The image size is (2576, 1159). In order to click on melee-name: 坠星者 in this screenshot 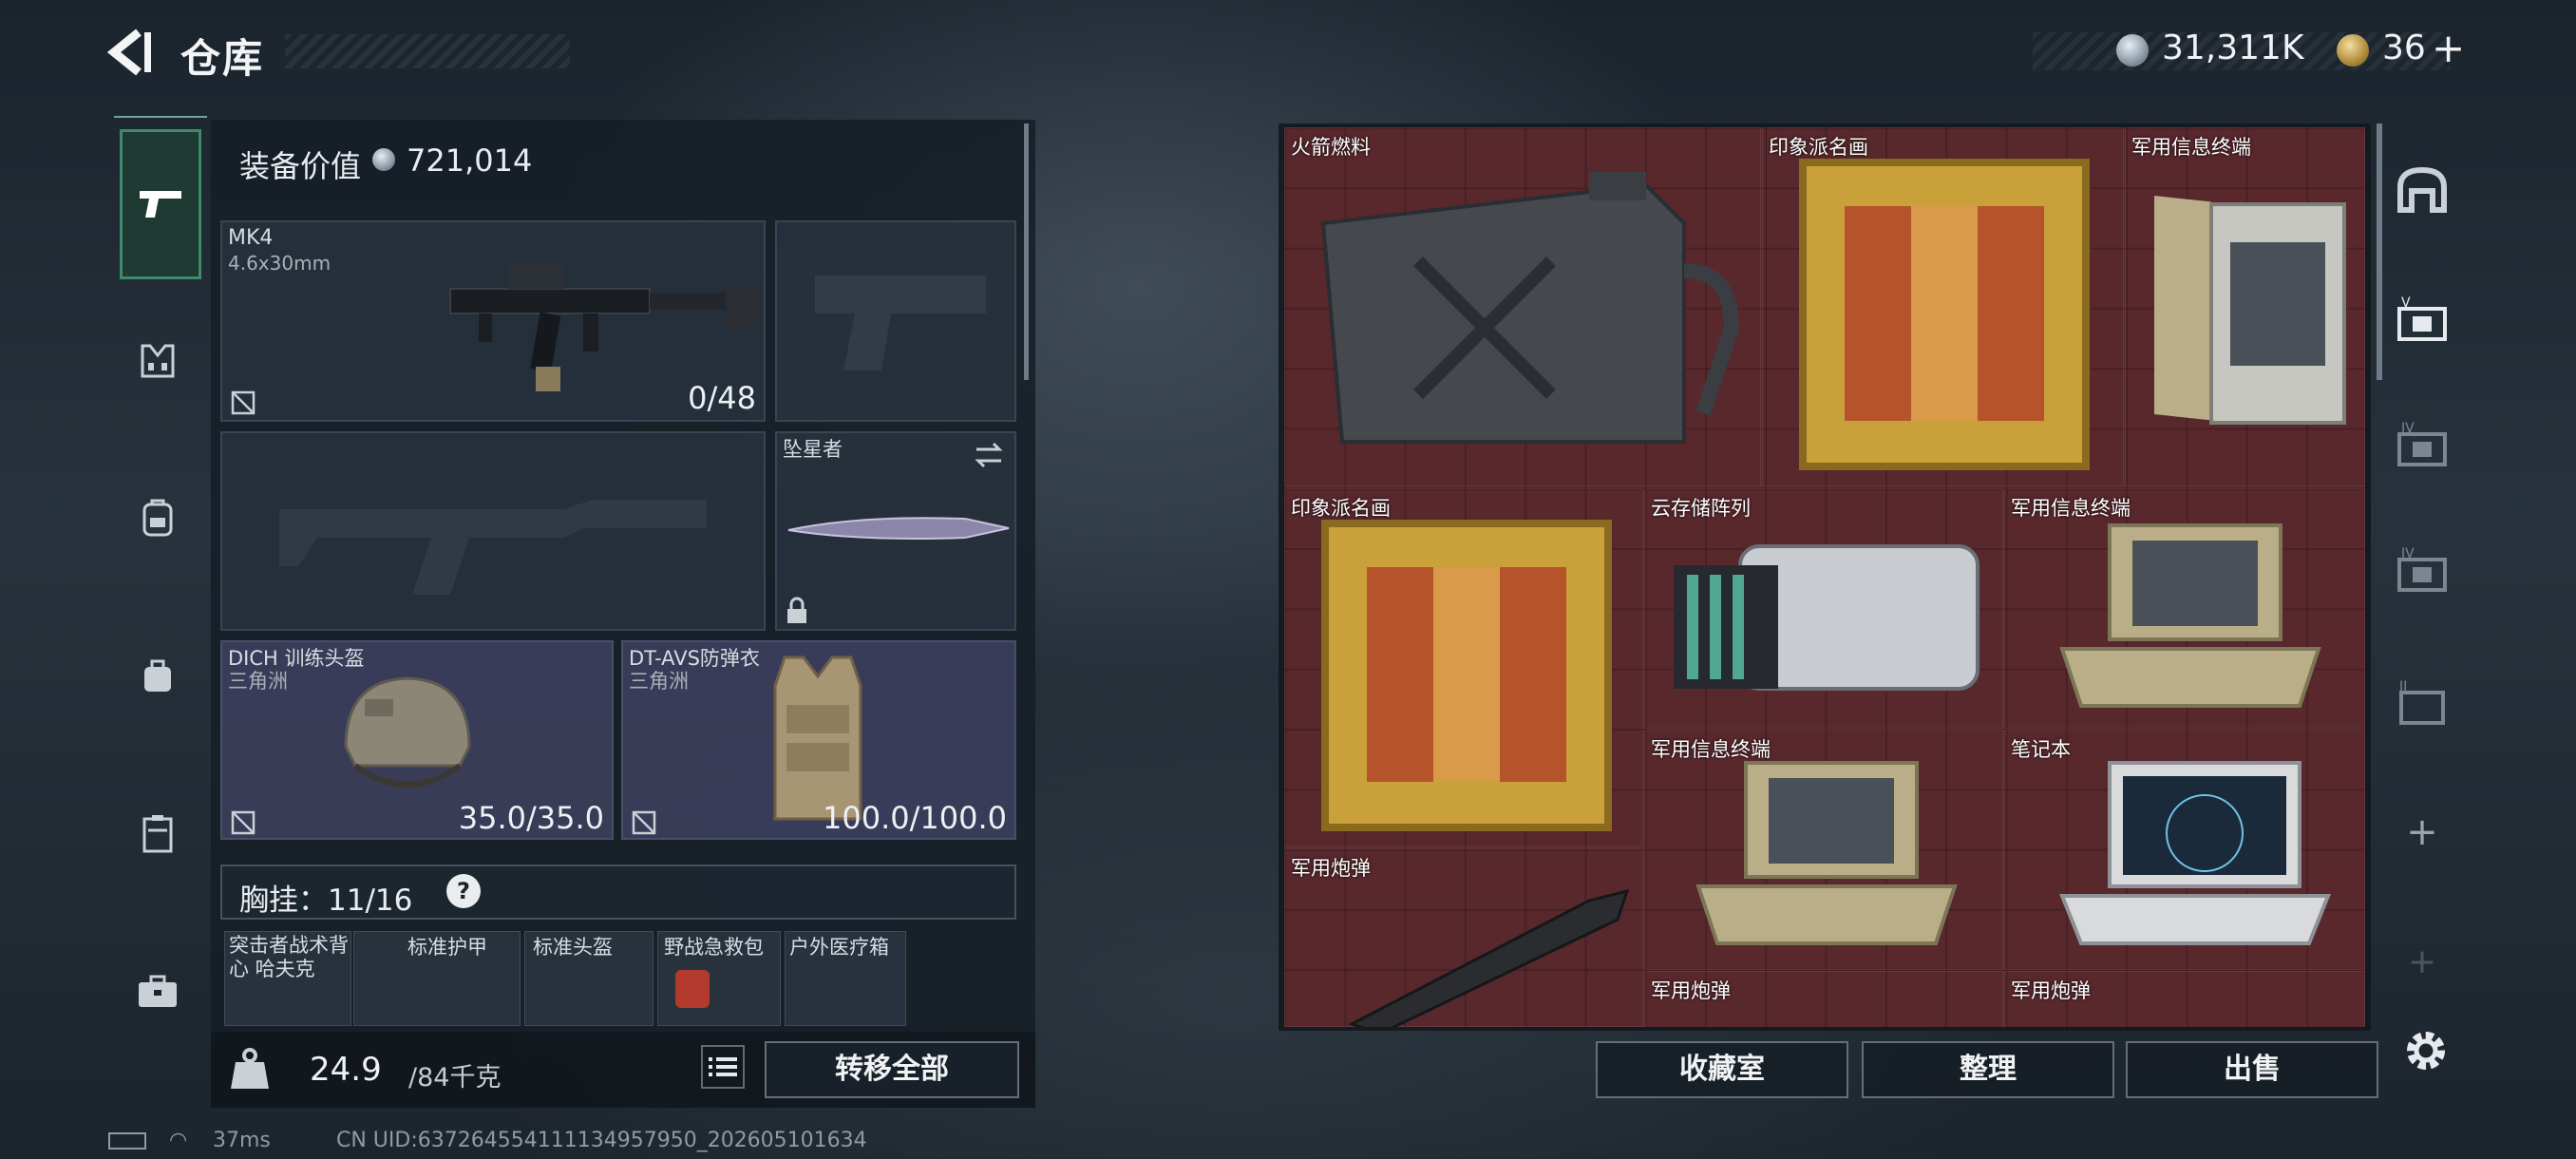, I will do `click(813, 449)`.